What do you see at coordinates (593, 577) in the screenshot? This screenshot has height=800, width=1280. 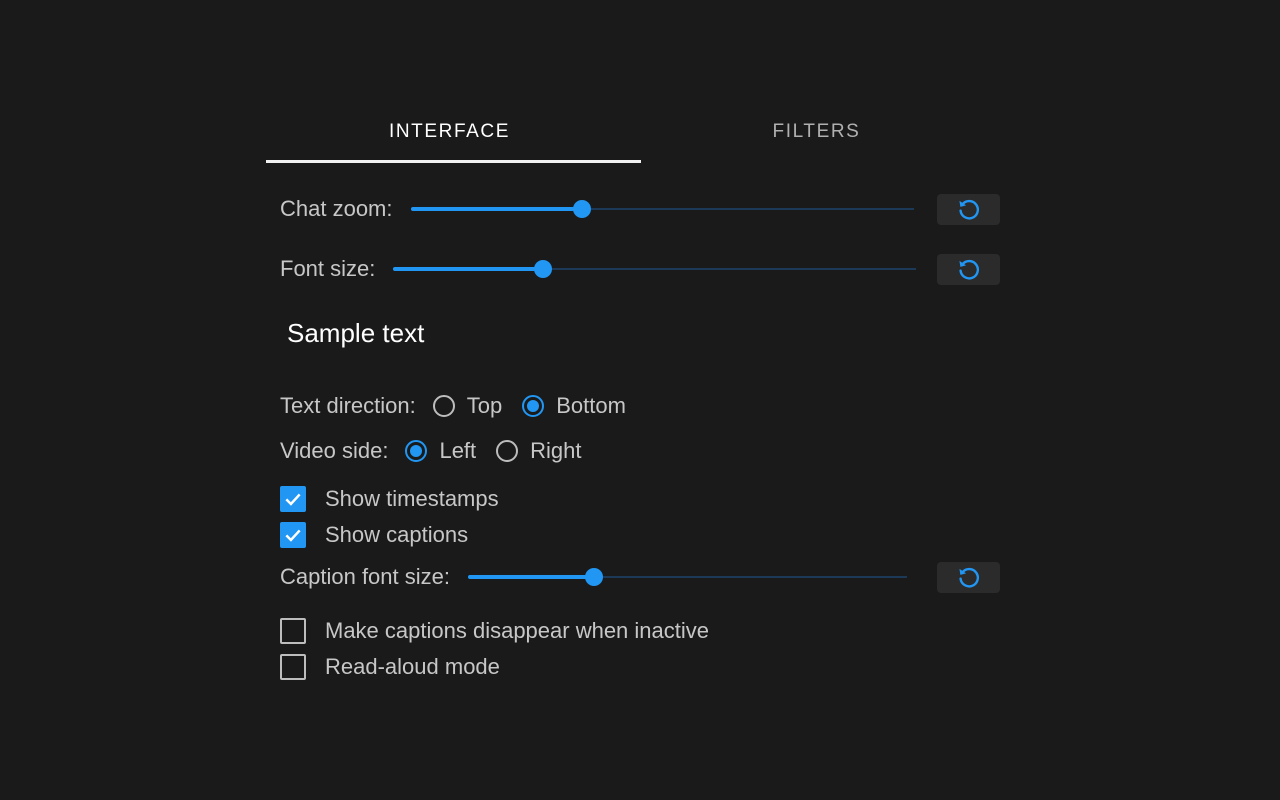 I see `caption-font-size-thumb` at bounding box center [593, 577].